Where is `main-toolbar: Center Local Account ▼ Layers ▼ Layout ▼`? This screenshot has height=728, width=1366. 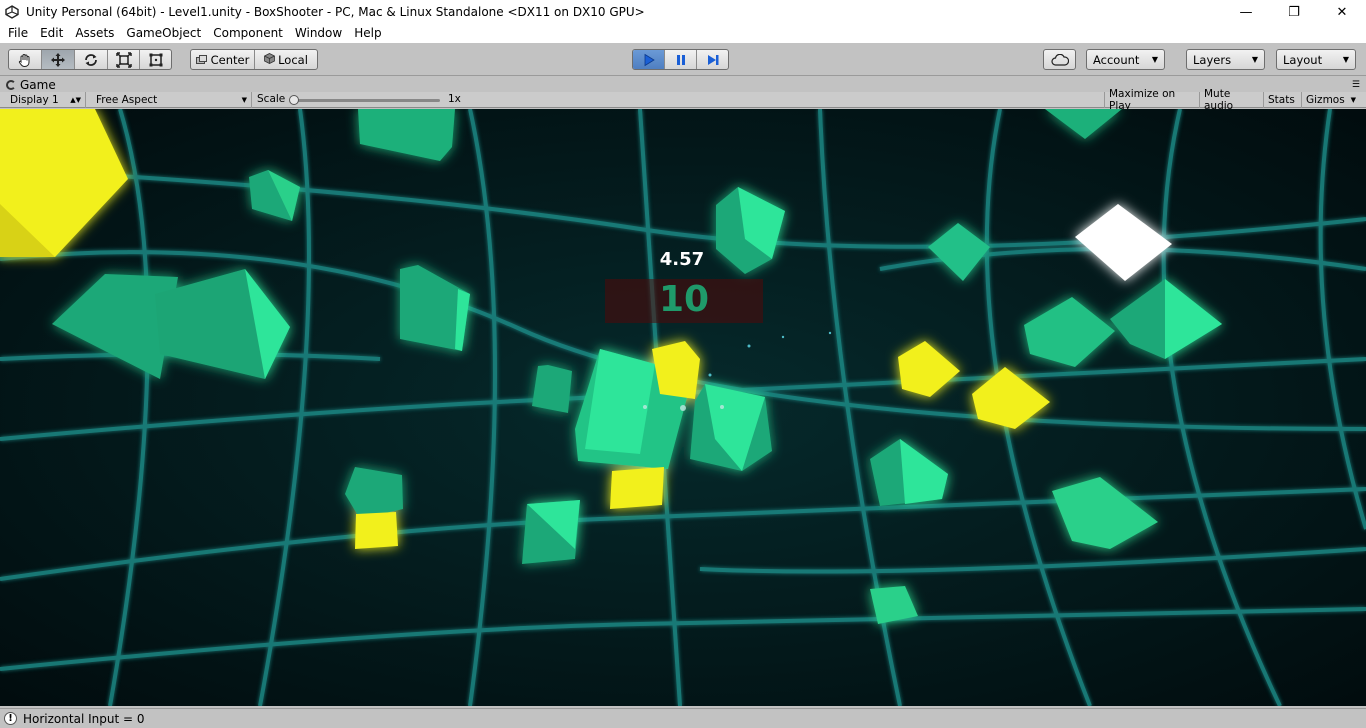 main-toolbar: Center Local Account ▼ Layers ▼ Layout ▼ is located at coordinates (683, 59).